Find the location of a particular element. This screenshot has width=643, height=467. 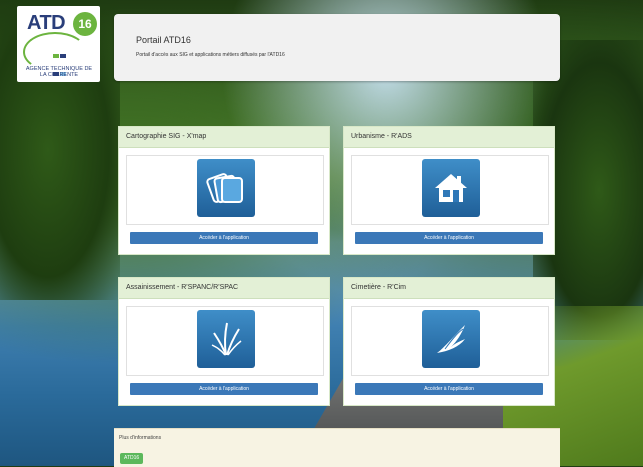

map-layers-icon is located at coordinates (226, 188).